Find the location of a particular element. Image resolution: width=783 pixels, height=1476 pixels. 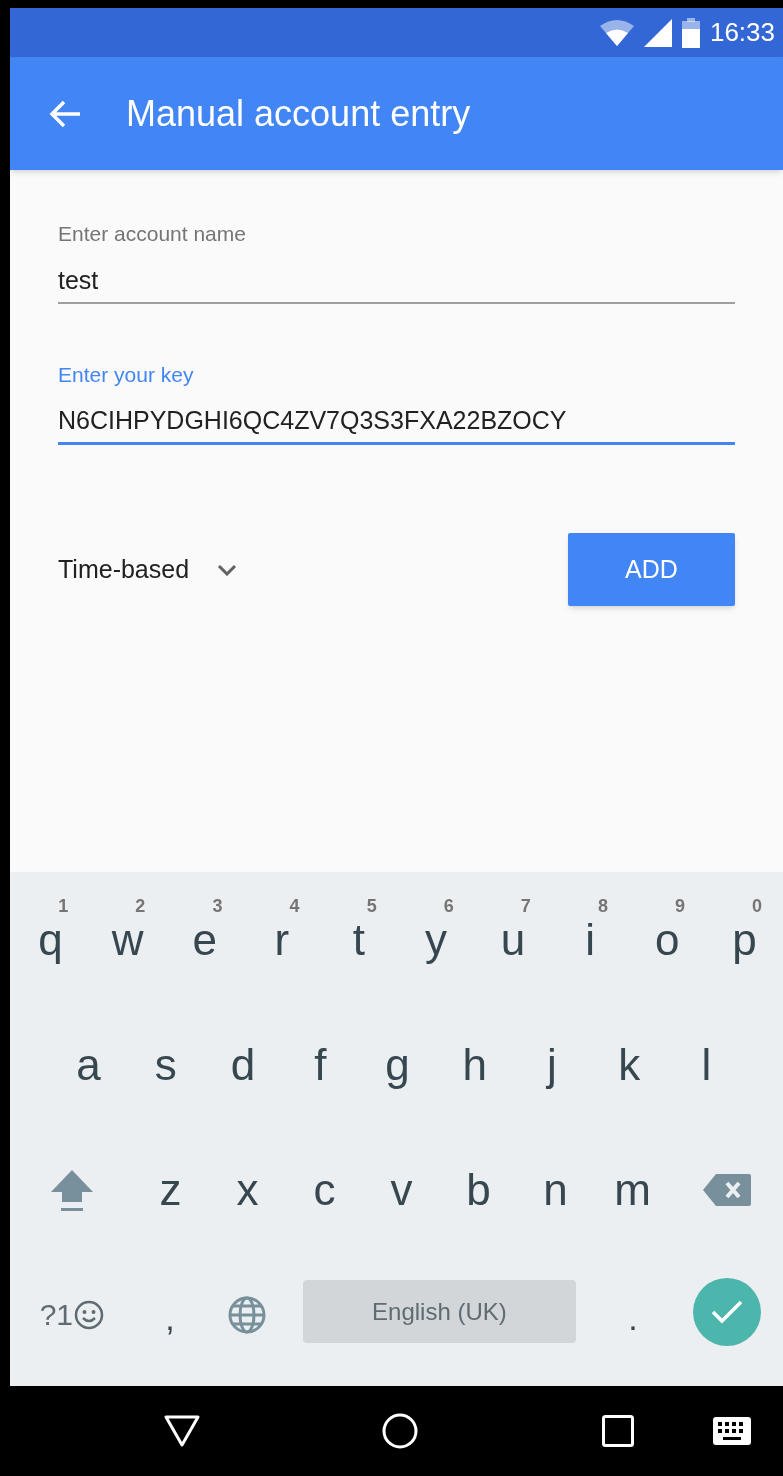

keyboard-key: g is located at coordinates (397, 1064).